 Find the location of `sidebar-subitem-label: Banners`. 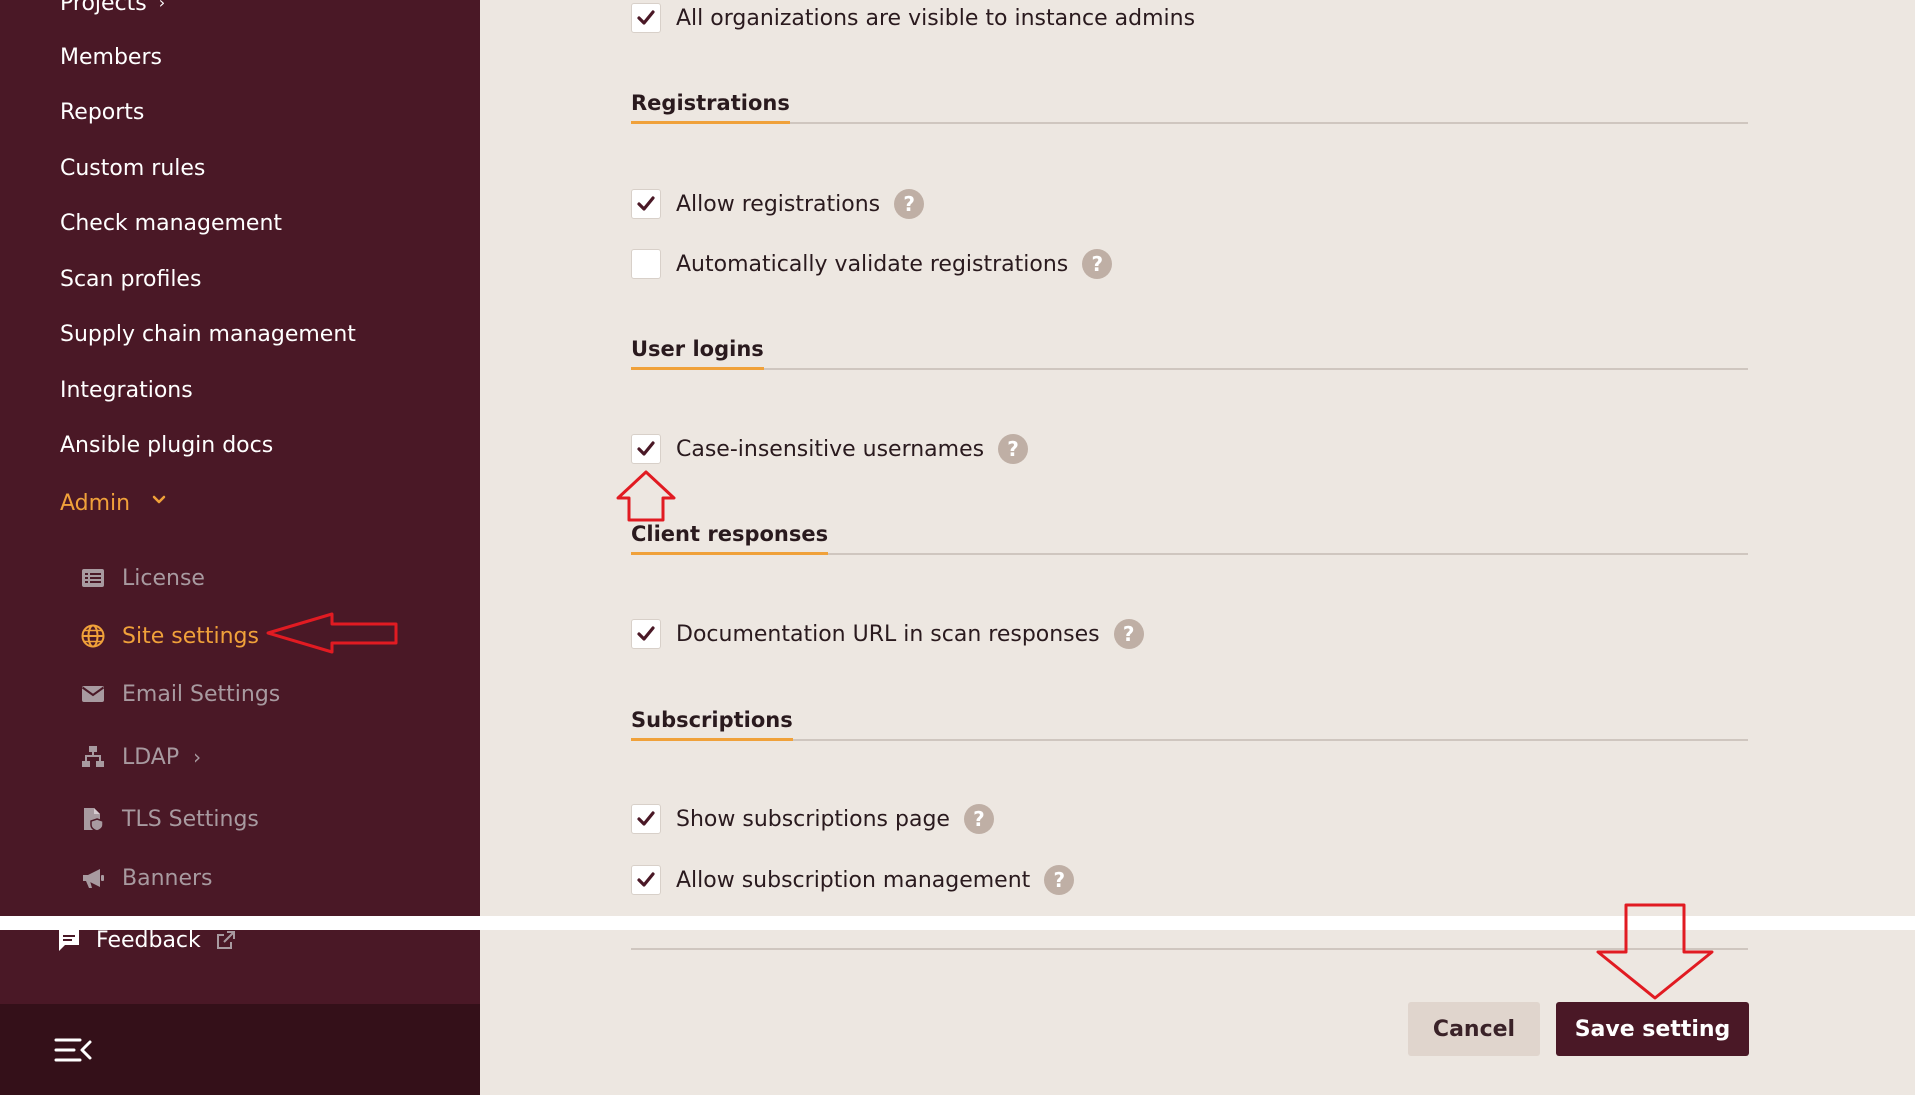

sidebar-subitem-label: Banners is located at coordinates (167, 878).